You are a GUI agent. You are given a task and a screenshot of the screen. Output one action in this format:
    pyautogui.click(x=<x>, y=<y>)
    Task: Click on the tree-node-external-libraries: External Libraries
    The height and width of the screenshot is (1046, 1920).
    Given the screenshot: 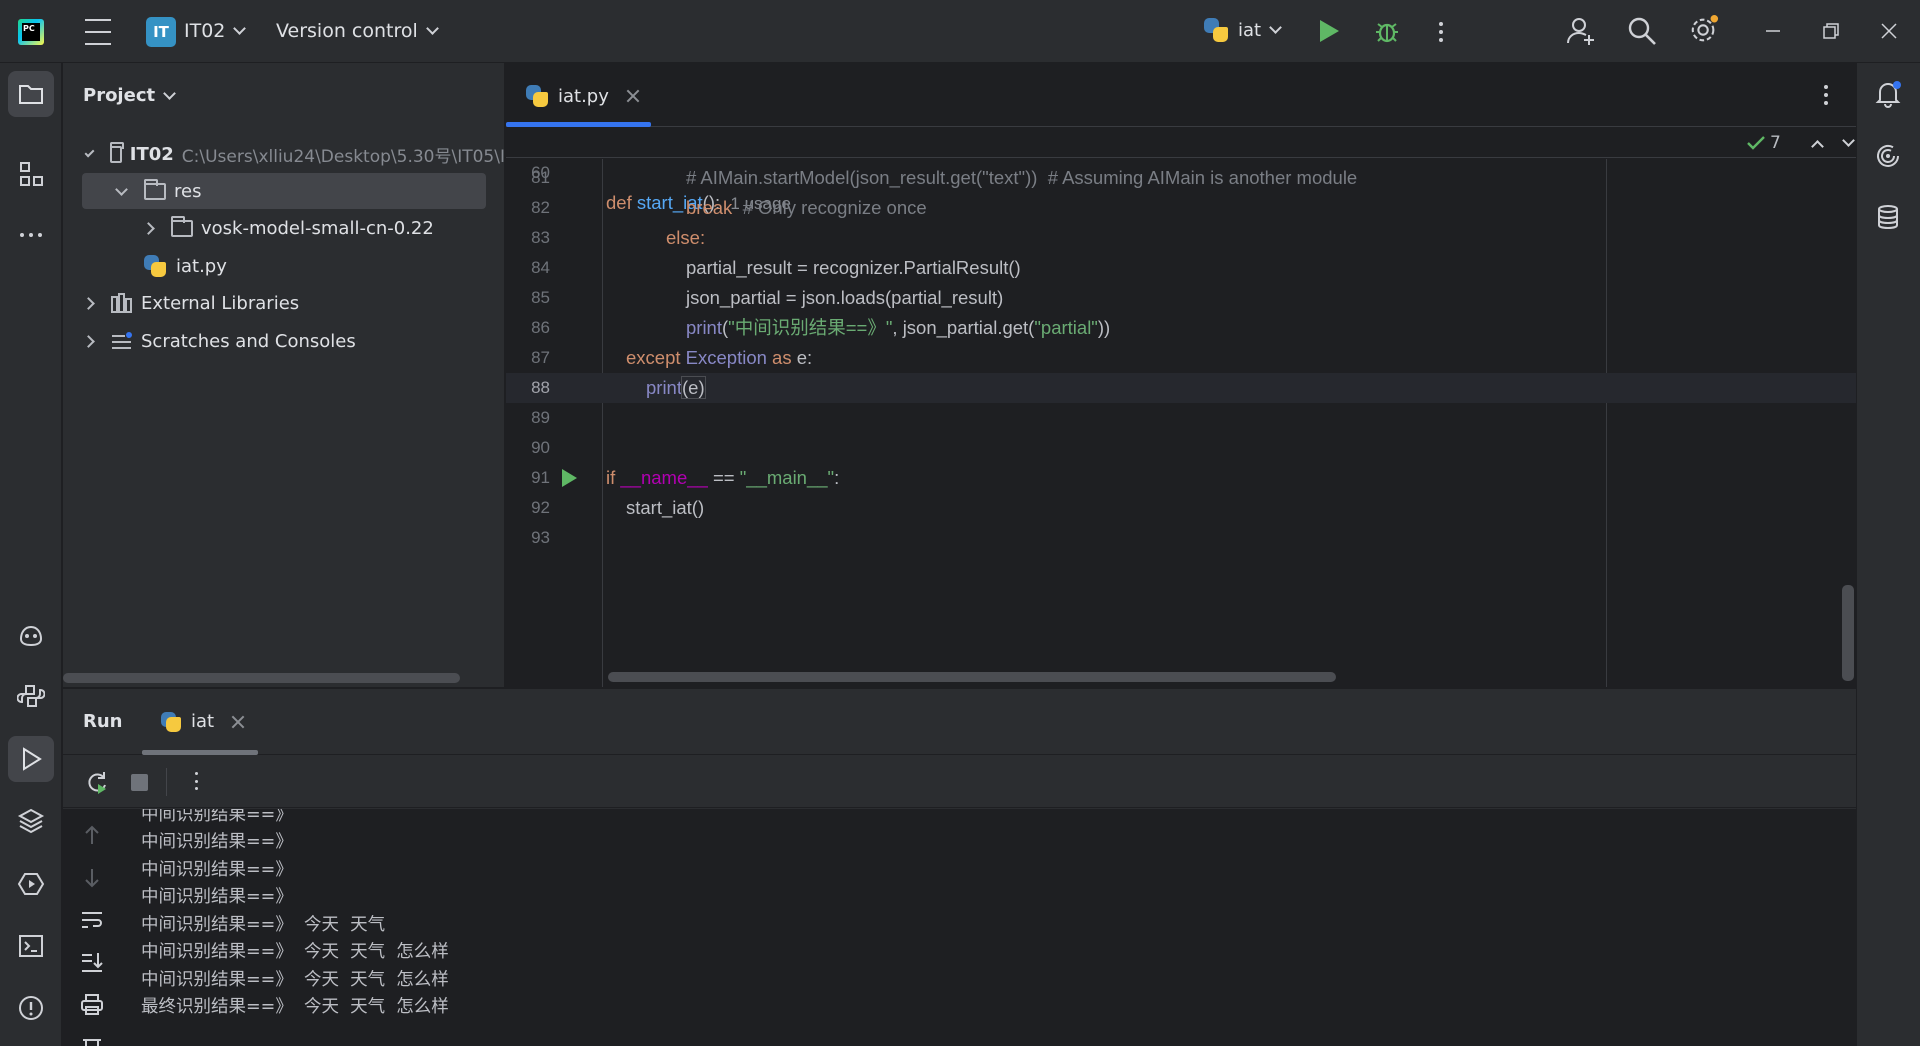 What is the action you would take?
    pyautogui.click(x=284, y=303)
    